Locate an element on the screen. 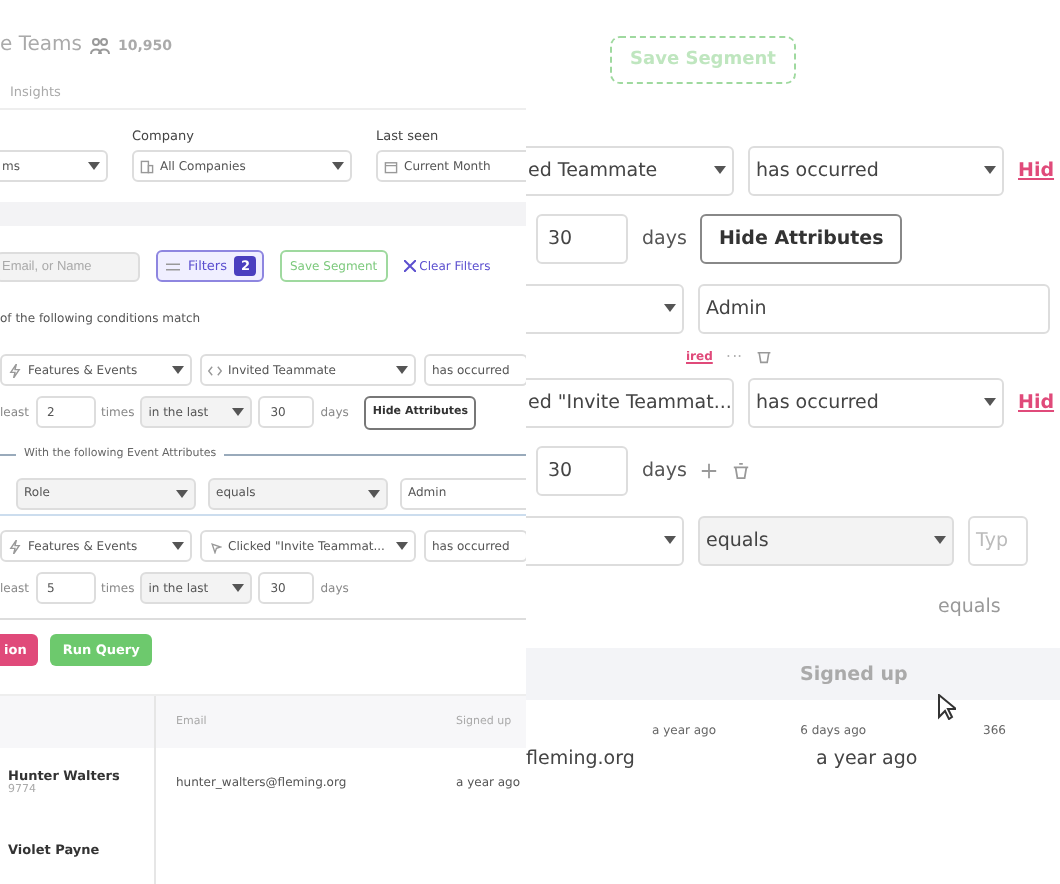  column-header: Signed up is located at coordinates (854, 674).